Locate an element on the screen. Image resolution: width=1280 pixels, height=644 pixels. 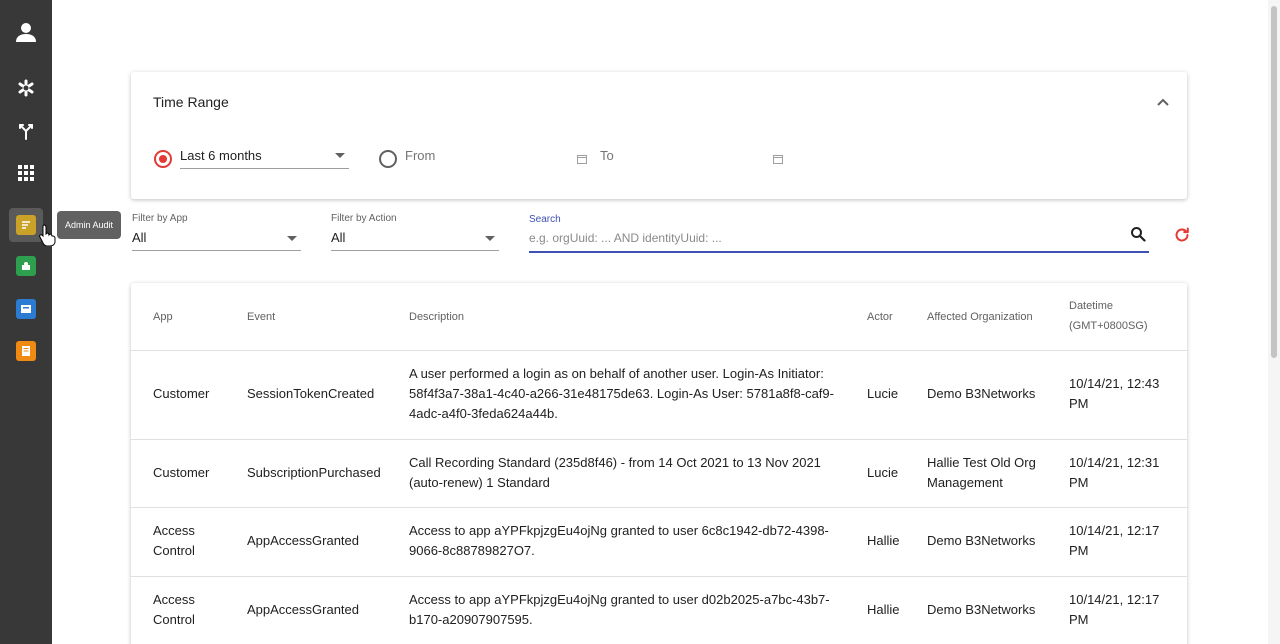
search-underline is located at coordinates (839, 252).